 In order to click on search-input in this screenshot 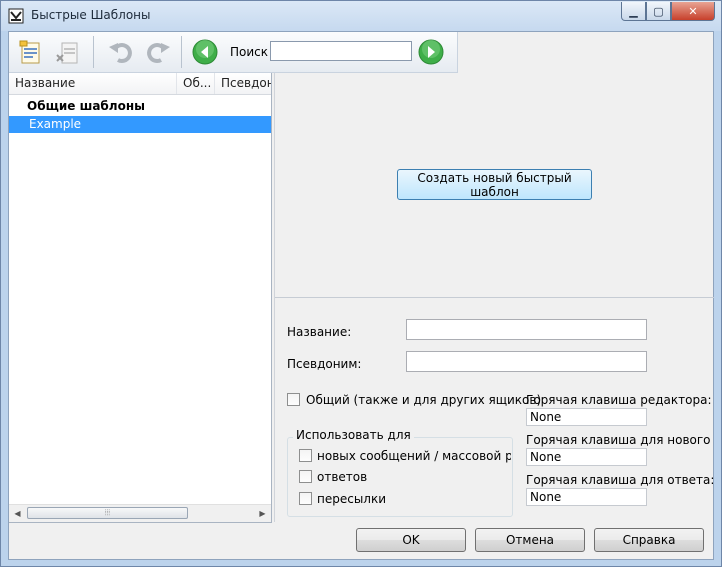, I will do `click(341, 51)`.